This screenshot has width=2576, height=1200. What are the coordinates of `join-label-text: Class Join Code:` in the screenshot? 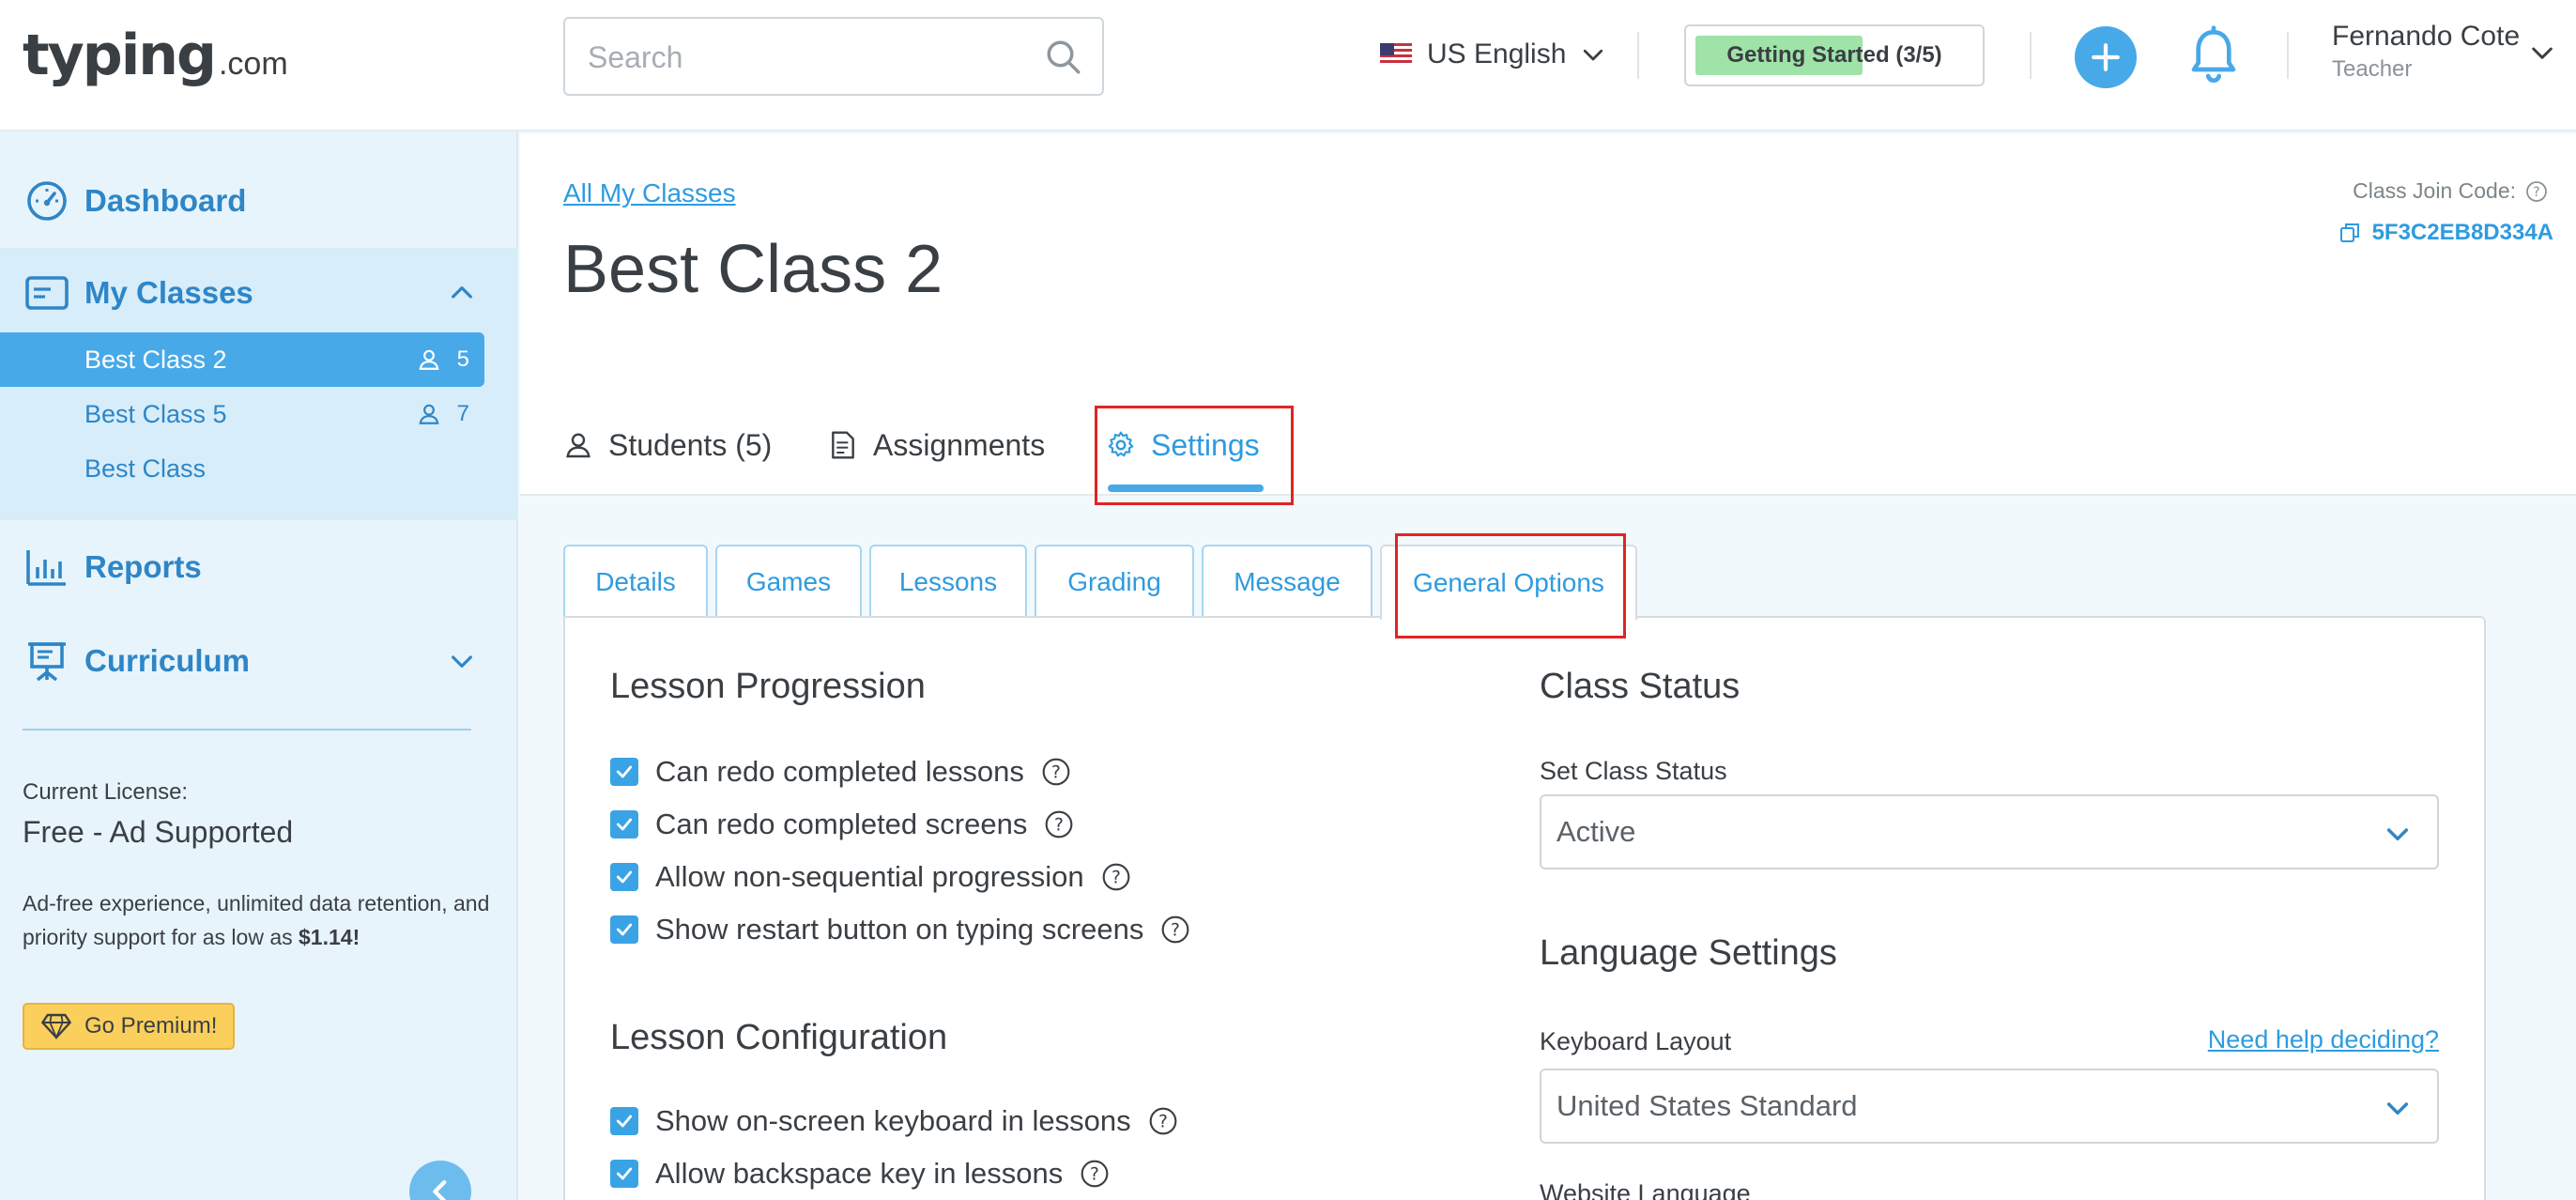 It's located at (2435, 190).